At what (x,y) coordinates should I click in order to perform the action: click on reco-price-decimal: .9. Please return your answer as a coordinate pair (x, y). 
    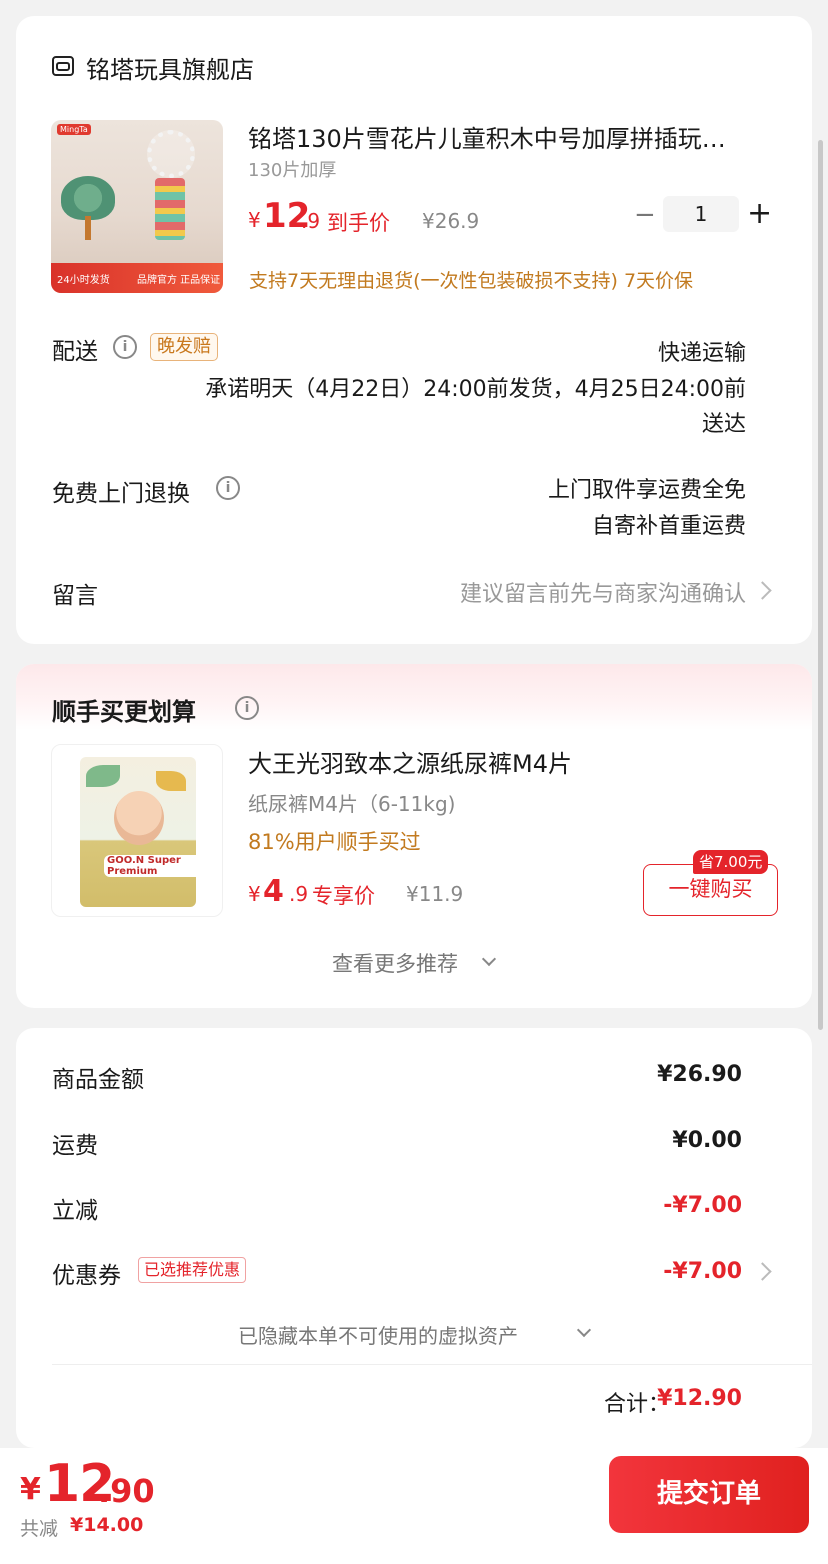
    Looking at the image, I should click on (299, 894).